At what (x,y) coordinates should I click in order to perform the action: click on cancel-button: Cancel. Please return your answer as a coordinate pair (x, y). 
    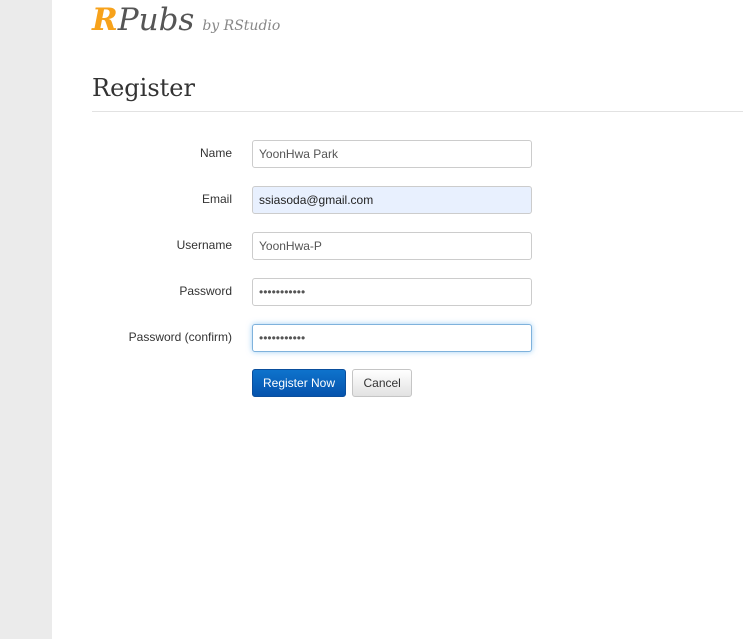
    Looking at the image, I should click on (382, 383).